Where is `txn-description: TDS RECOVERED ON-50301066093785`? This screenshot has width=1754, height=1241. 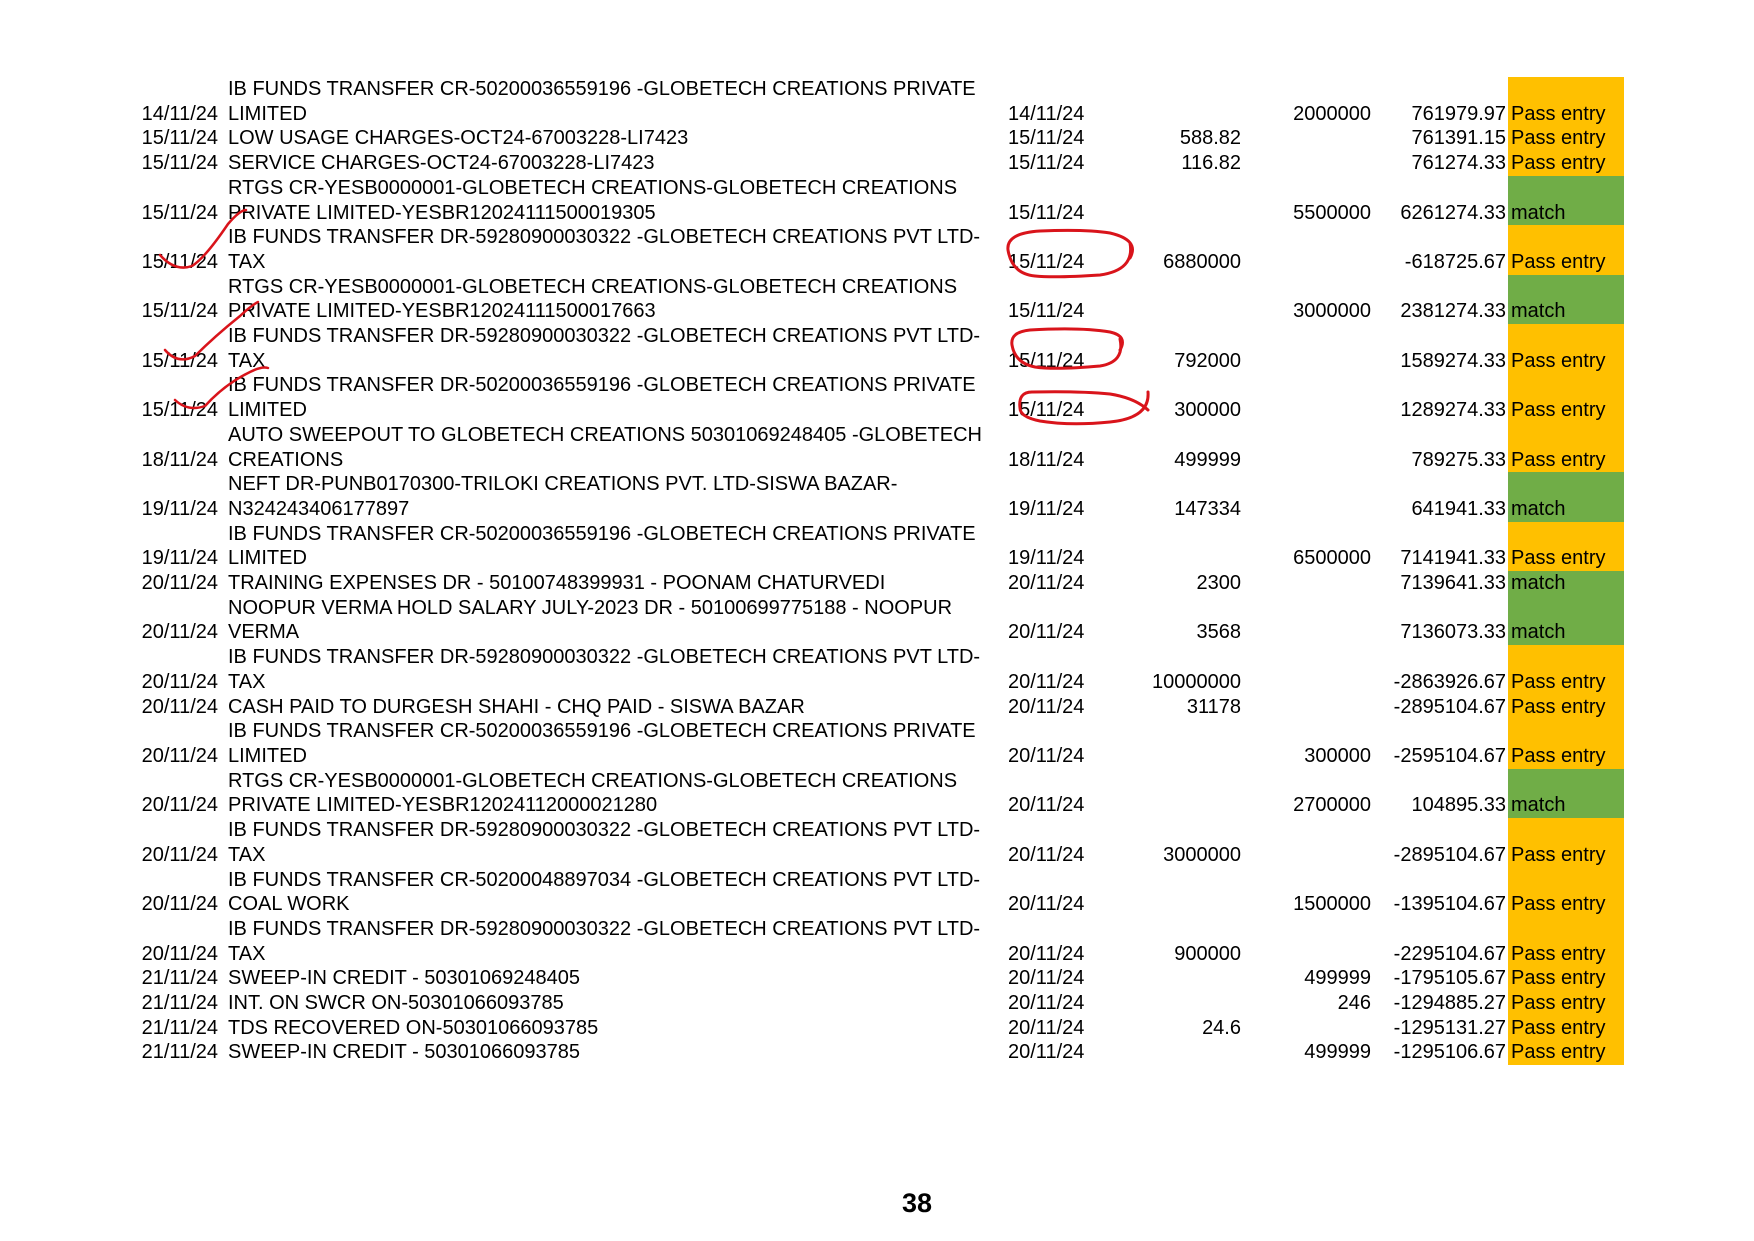
txn-description: TDS RECOVERED ON-50301066093785 is located at coordinates (413, 1027).